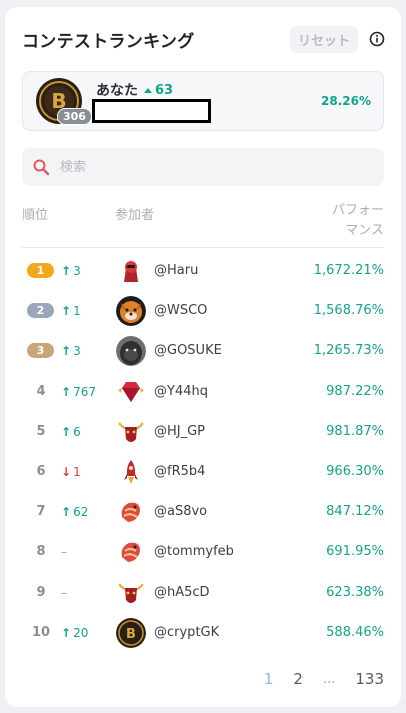 The height and width of the screenshot is (713, 406). I want to click on participant-name: @tommyfeb, so click(194, 551).